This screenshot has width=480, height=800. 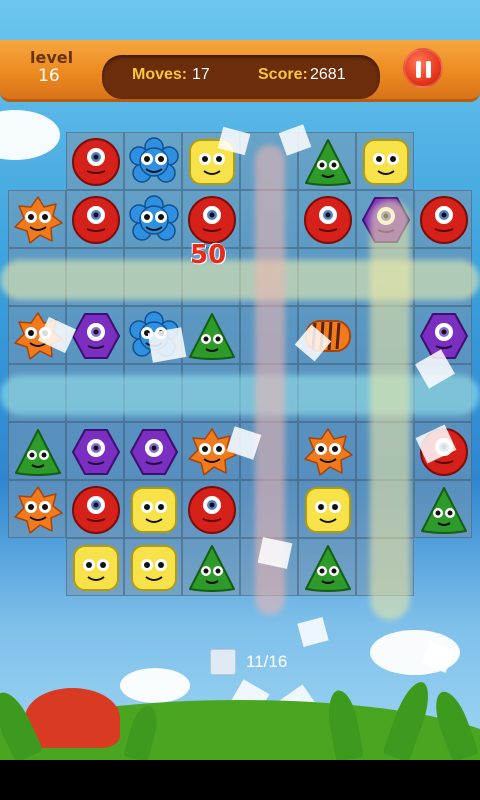 I want to click on ice-block-icon, so click(x=223, y=662).